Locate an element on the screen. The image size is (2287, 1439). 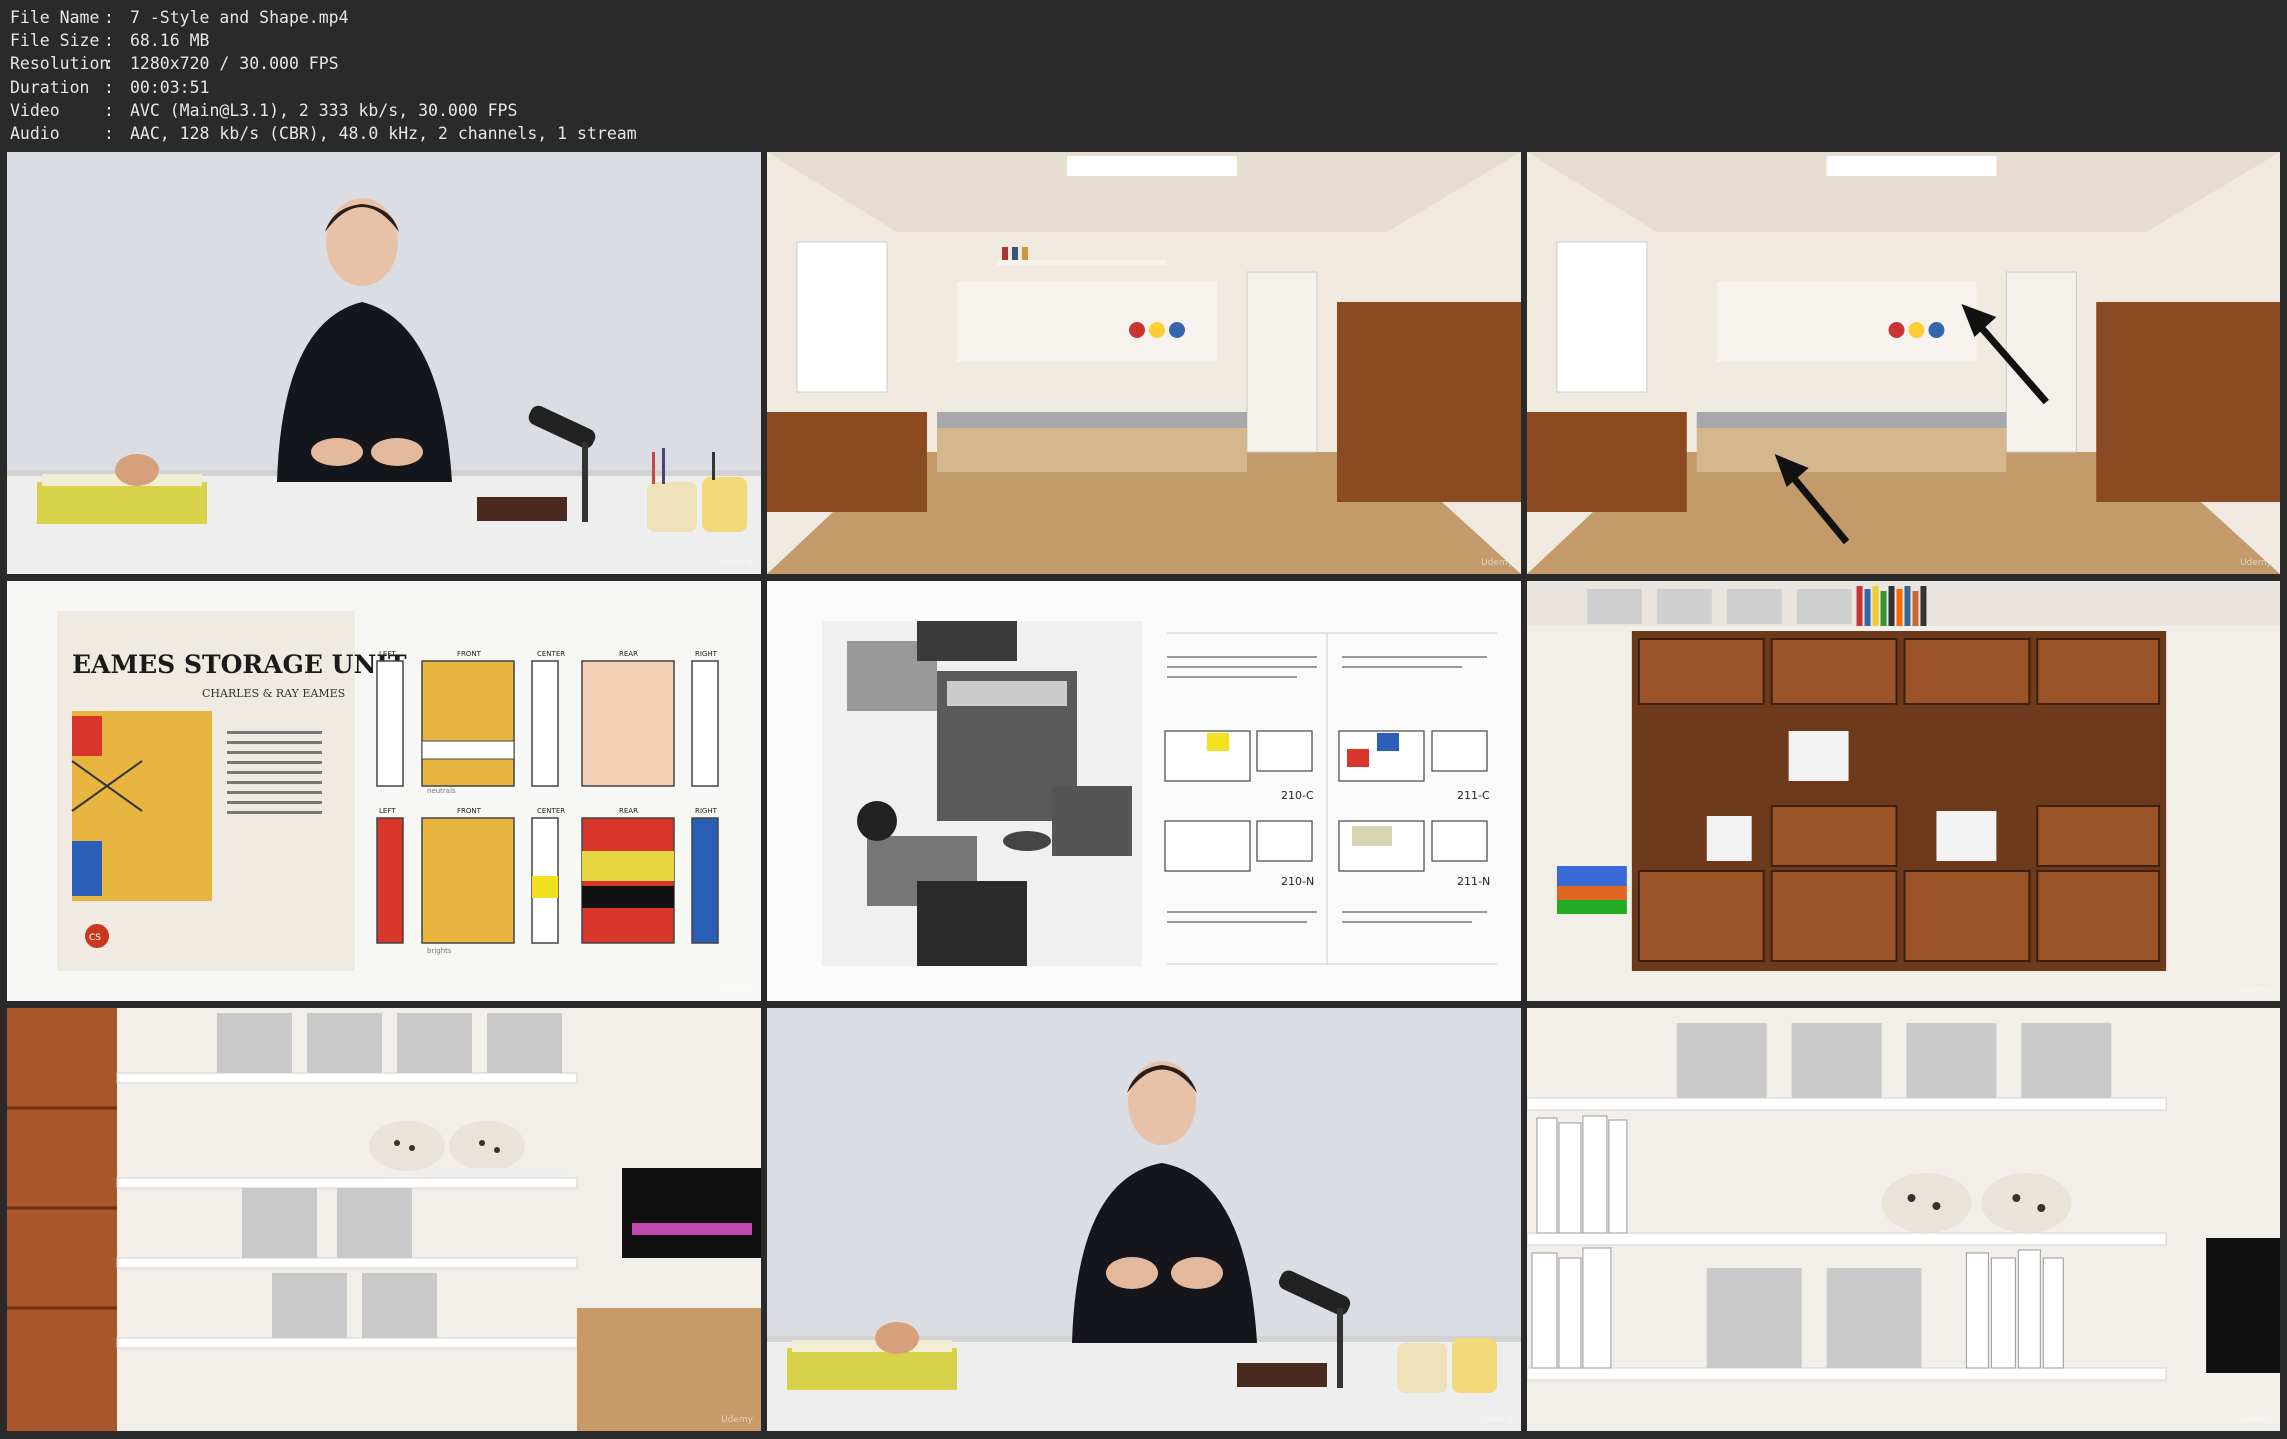
room-scene-annotated is located at coordinates (1903, 363).